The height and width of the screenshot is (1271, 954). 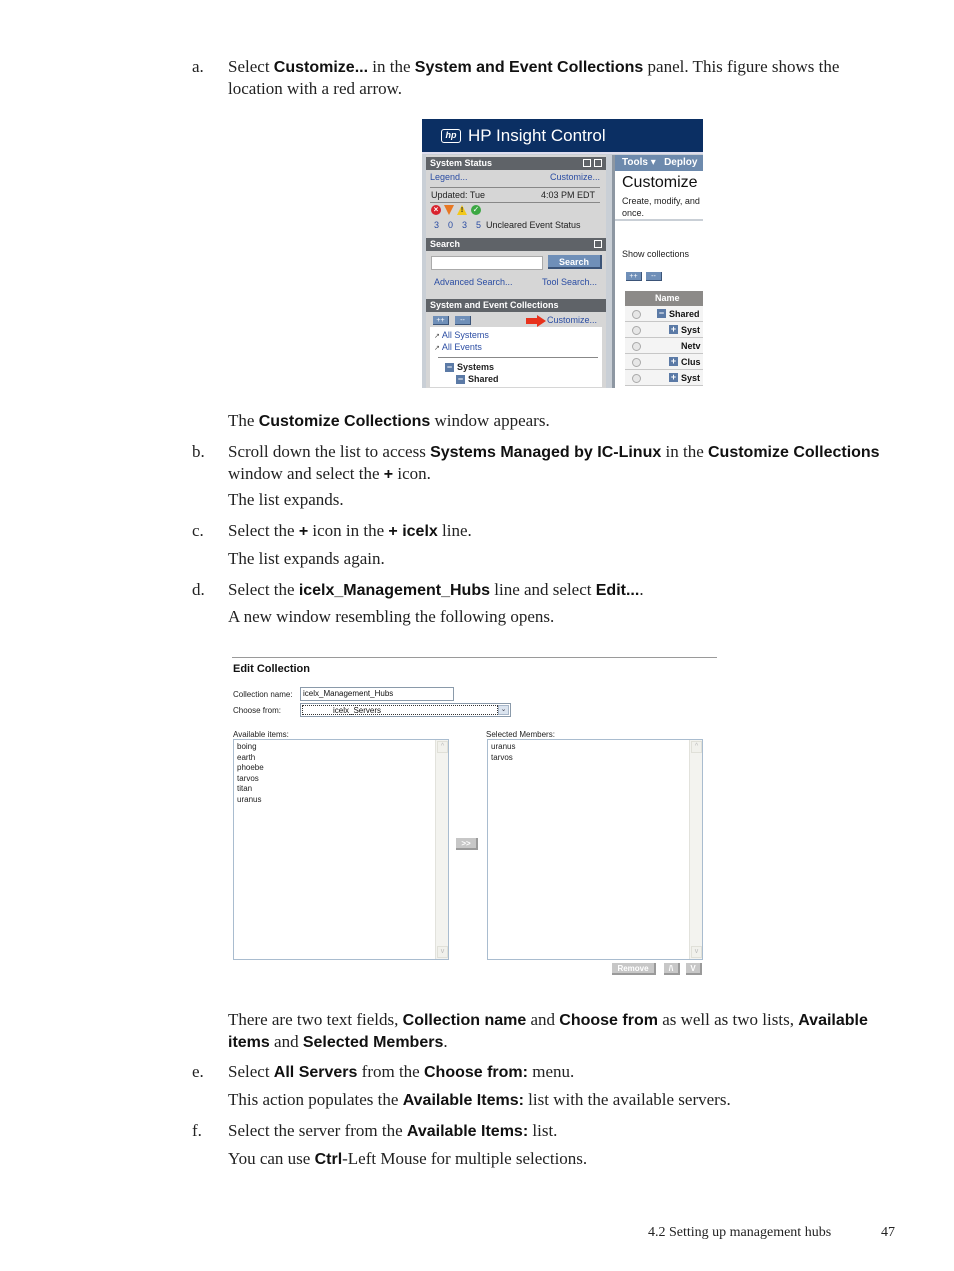 I want to click on step-d-marker: d., so click(x=198, y=589).